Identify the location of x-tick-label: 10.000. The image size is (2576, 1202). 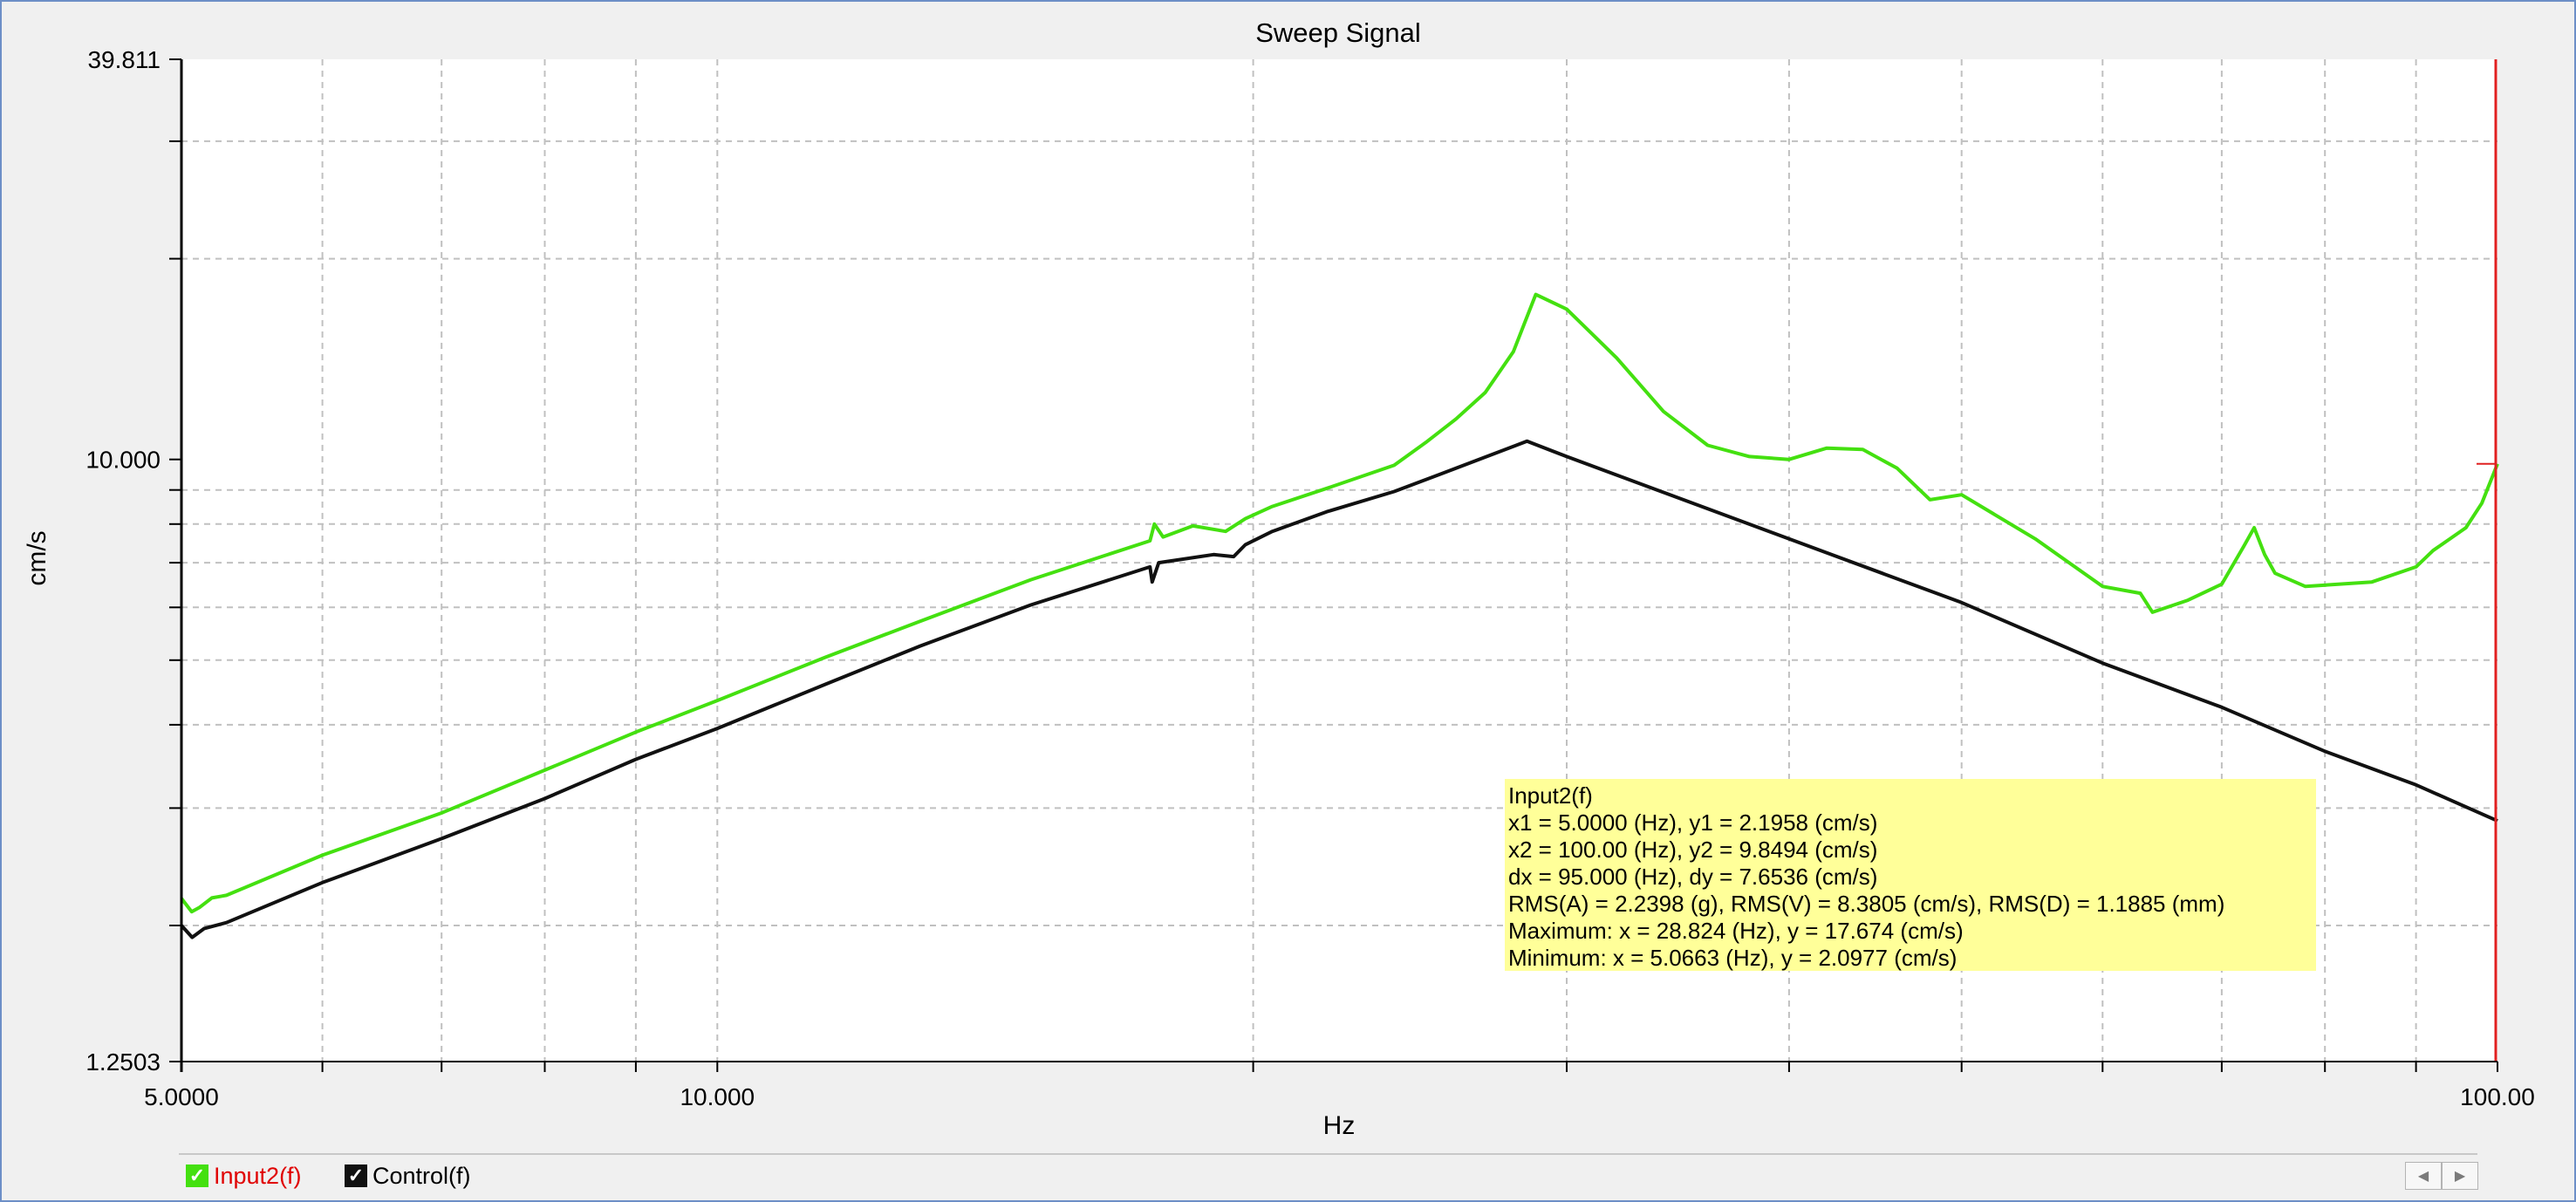
(717, 1096).